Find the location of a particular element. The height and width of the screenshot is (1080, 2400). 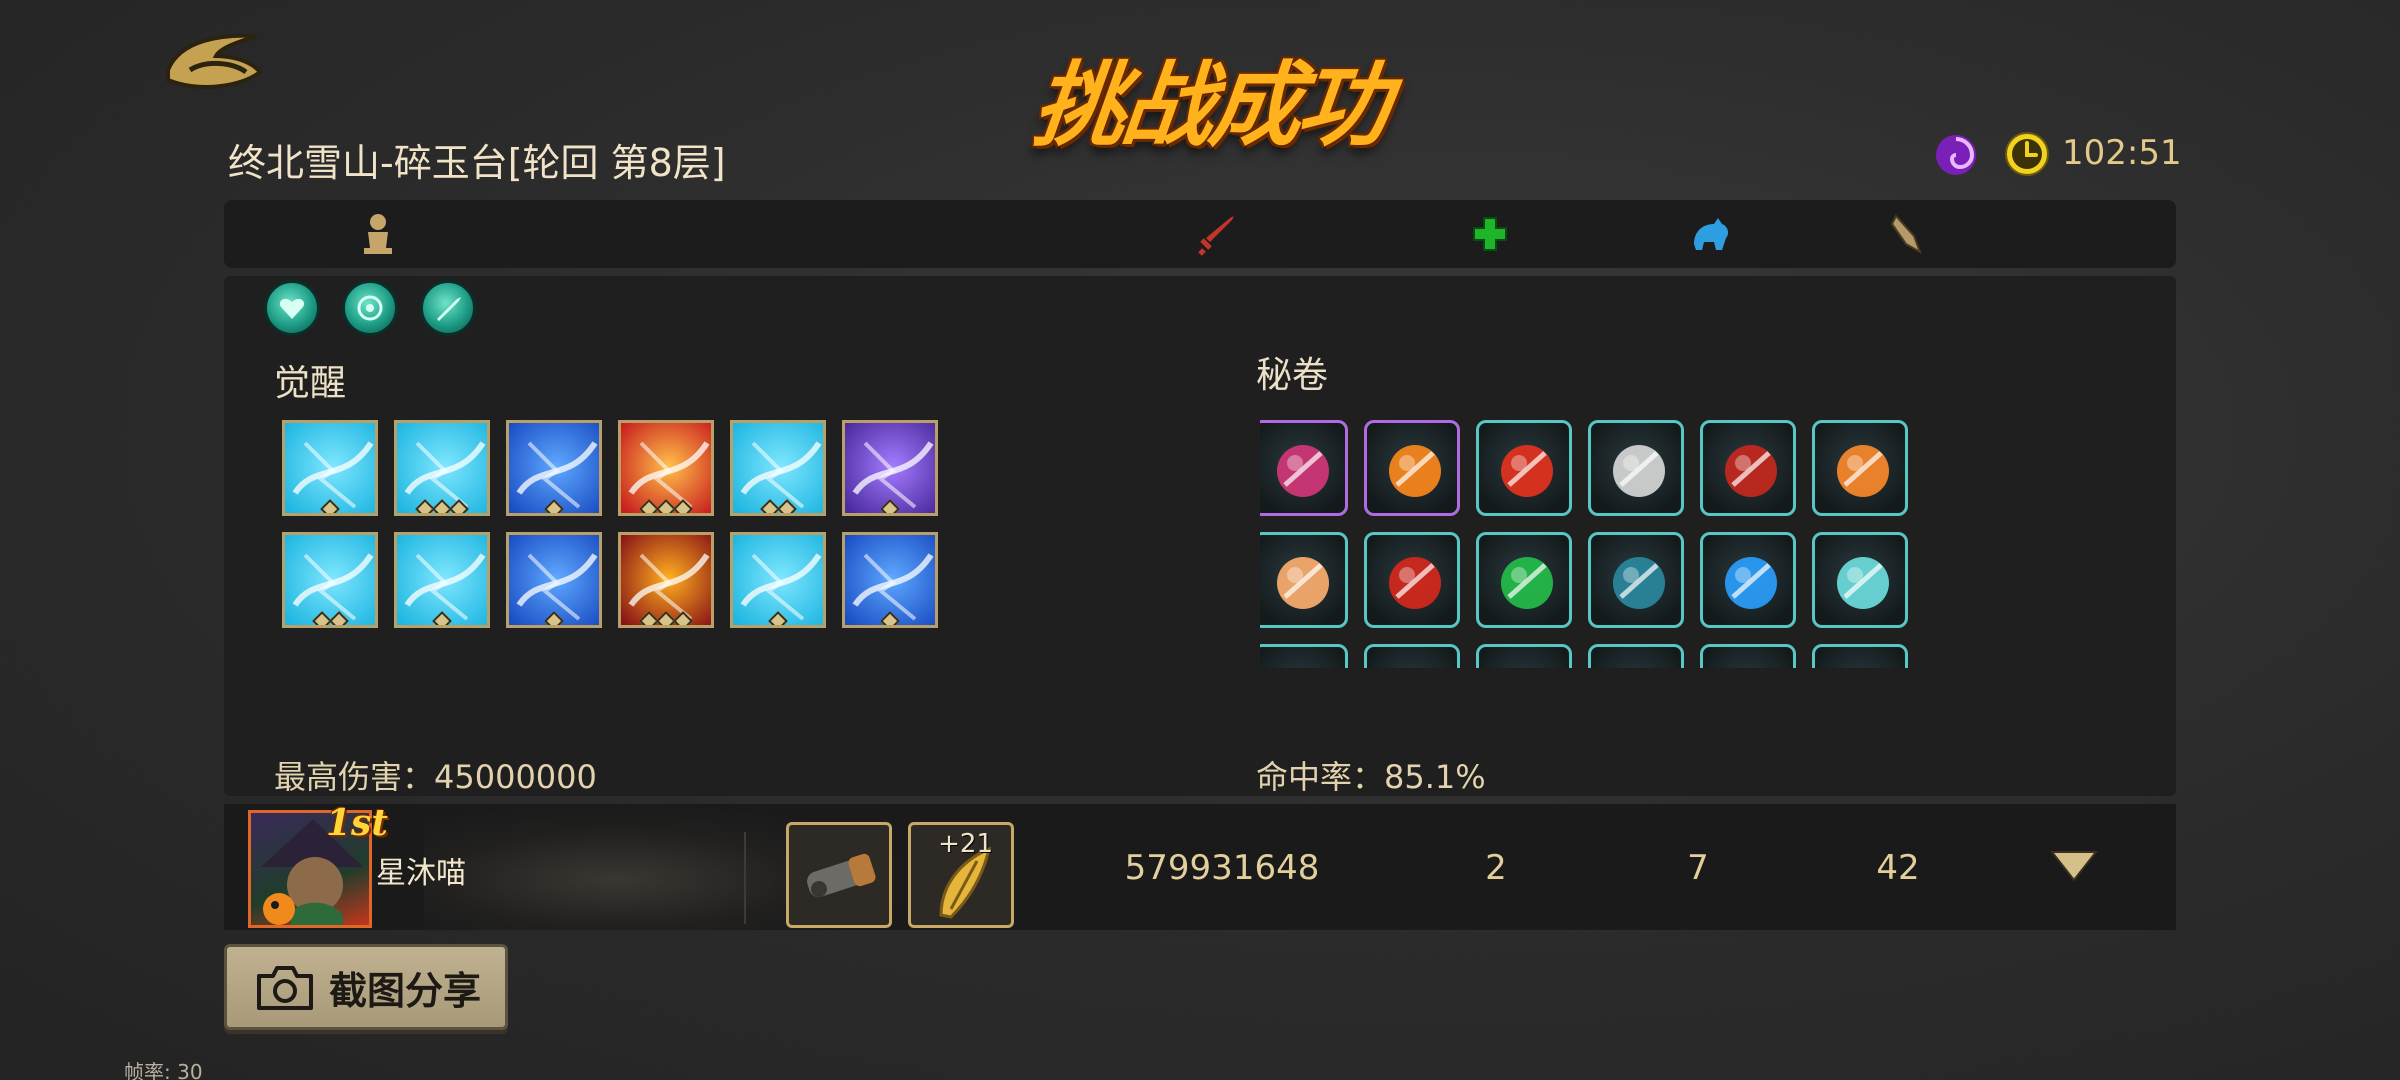

rank-badge: 1st is located at coordinates (357, 824).